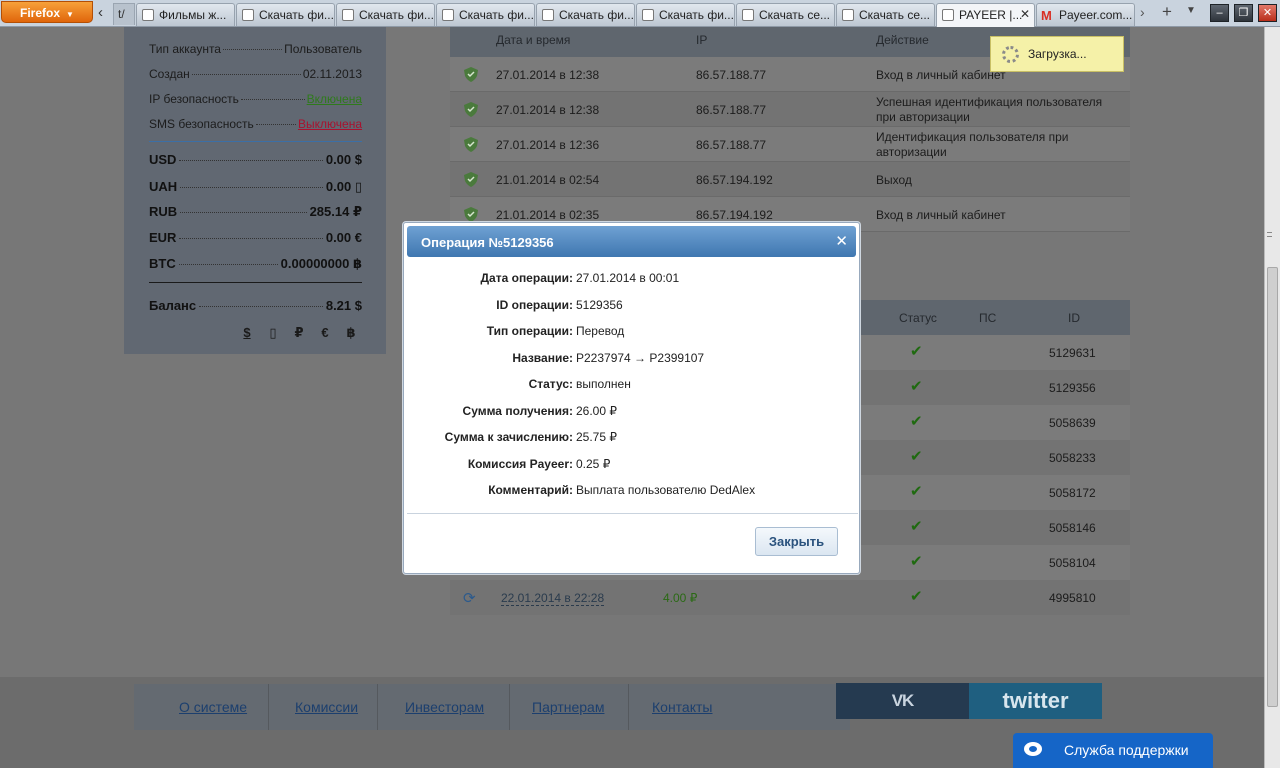  Describe the element at coordinates (330, 124) in the screenshot. I see `sms-security-toggle-link: Выключена` at that location.